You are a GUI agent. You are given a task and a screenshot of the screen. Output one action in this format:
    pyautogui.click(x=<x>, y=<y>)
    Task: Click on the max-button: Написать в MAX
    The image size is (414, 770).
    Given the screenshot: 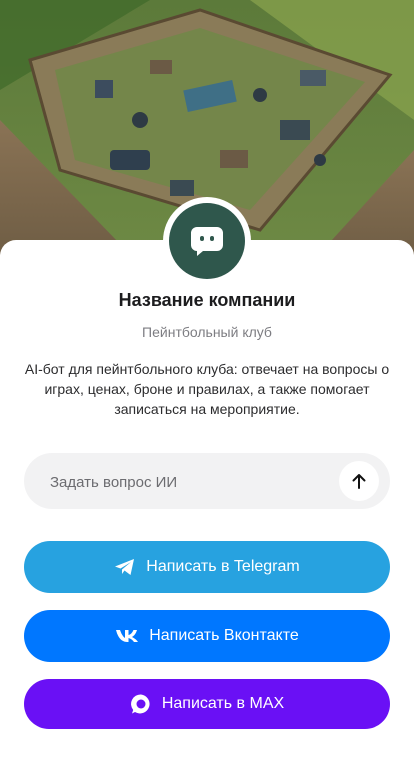 What is the action you would take?
    pyautogui.click(x=207, y=704)
    